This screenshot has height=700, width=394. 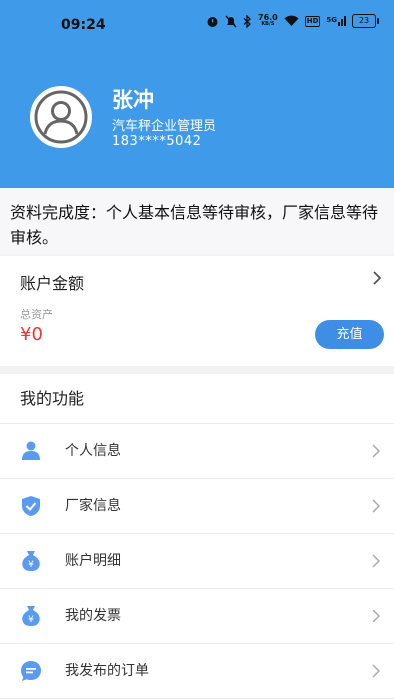 I want to click on wifi-icon, so click(x=291, y=20).